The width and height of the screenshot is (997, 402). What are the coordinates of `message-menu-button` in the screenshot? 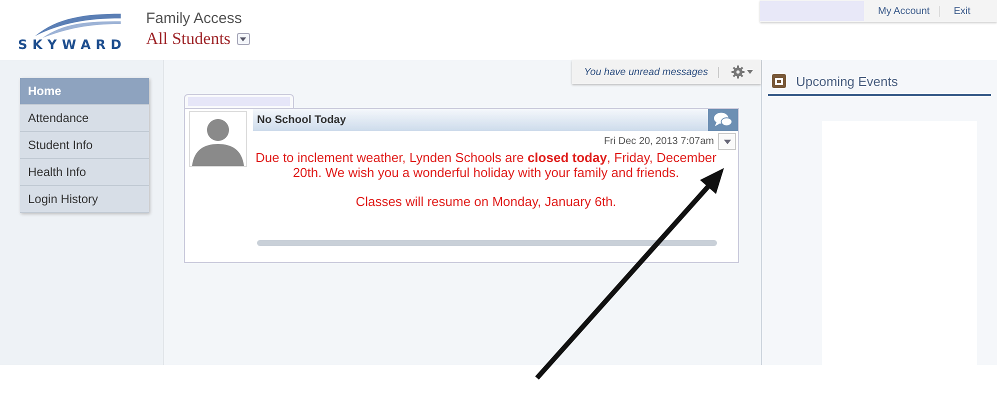 It's located at (727, 141).